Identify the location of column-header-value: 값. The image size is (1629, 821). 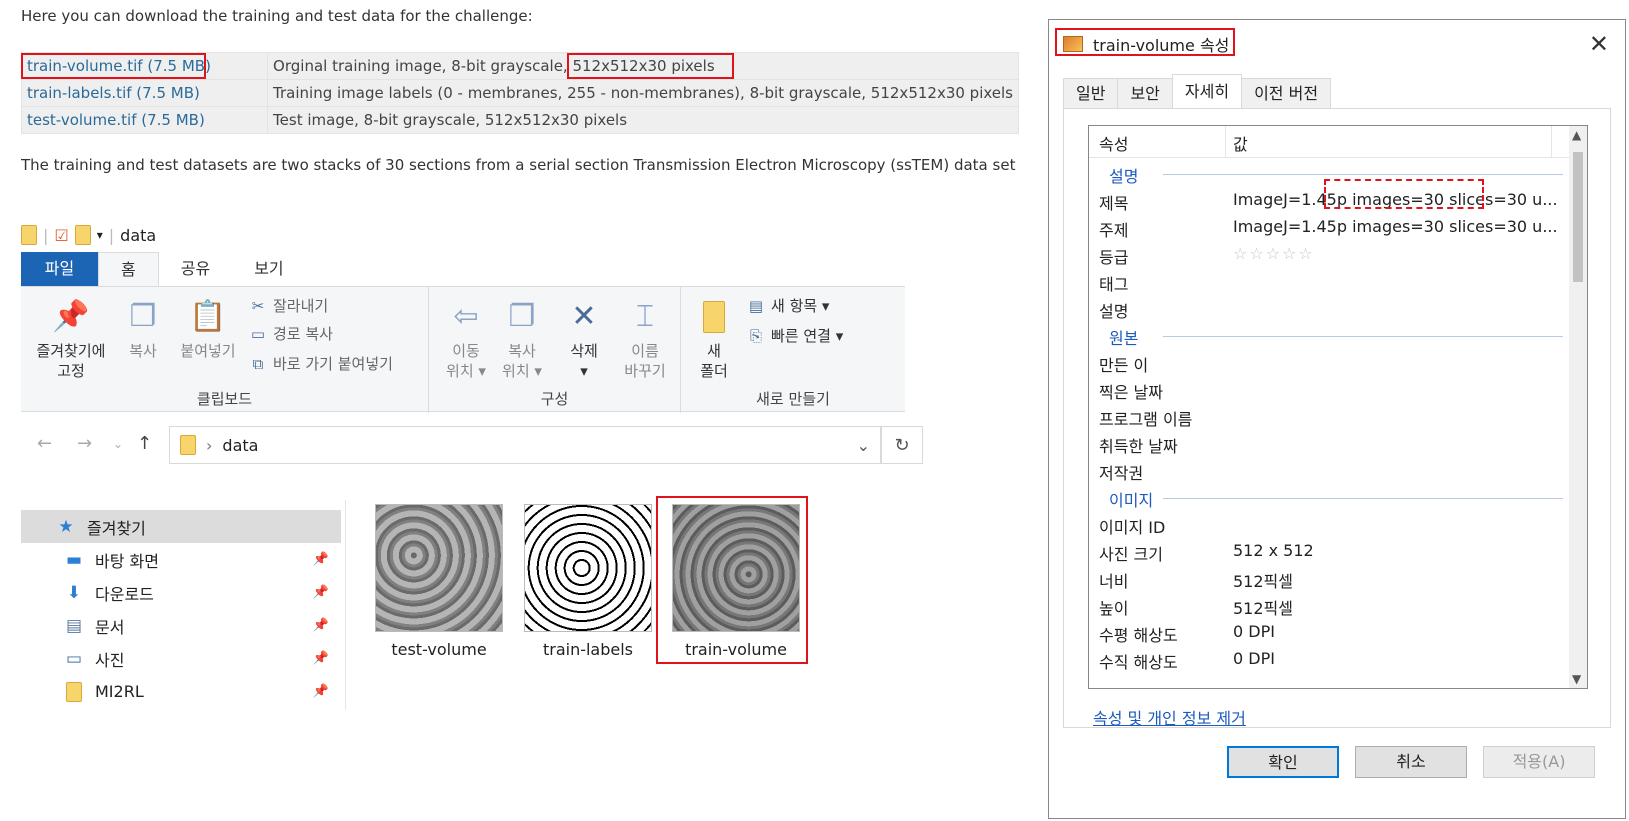
(1240, 143).